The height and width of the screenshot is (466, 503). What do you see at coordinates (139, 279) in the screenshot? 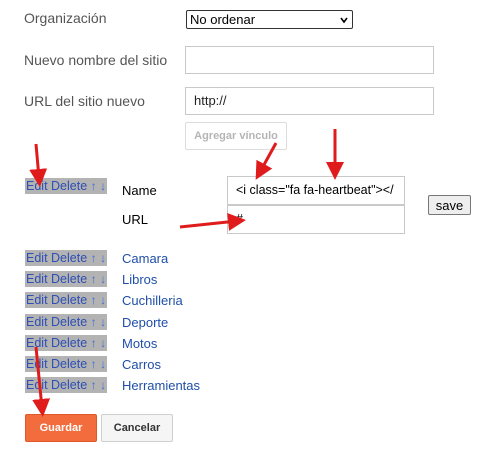
I see `list-item: Libros` at bounding box center [139, 279].